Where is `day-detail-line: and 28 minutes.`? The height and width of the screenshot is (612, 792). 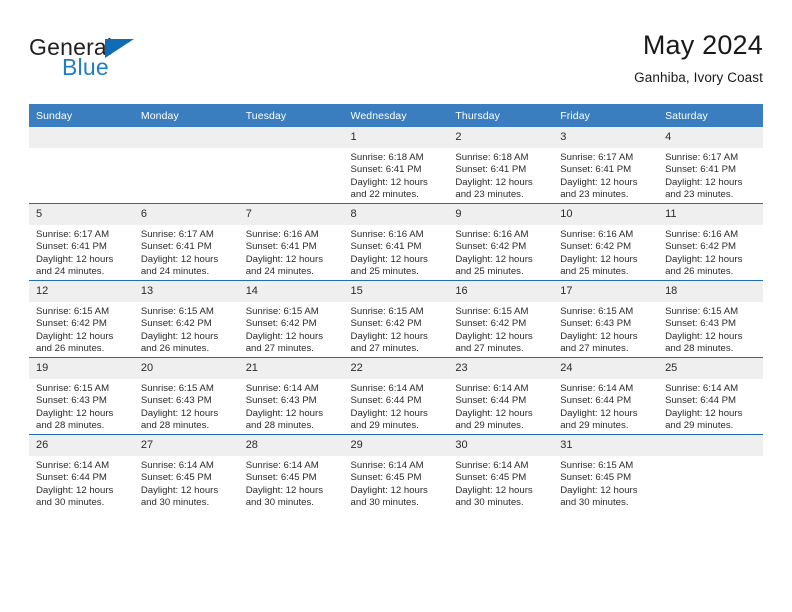
day-detail-line: and 28 minutes. is located at coordinates (70, 426).